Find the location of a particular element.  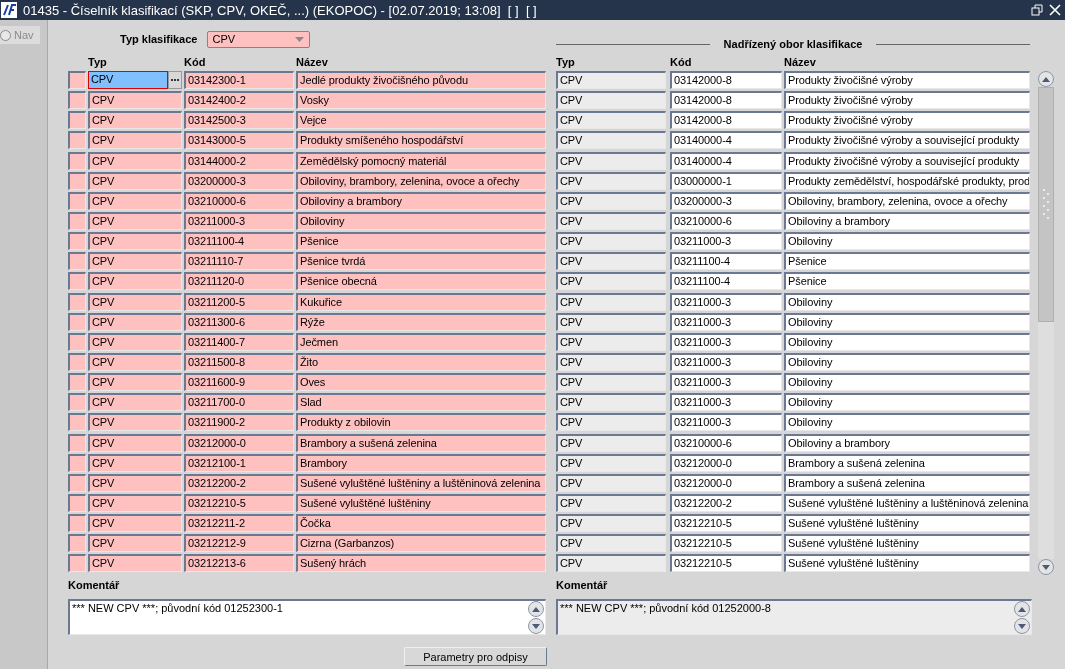

code-field: 03212000-0 is located at coordinates (239, 442).